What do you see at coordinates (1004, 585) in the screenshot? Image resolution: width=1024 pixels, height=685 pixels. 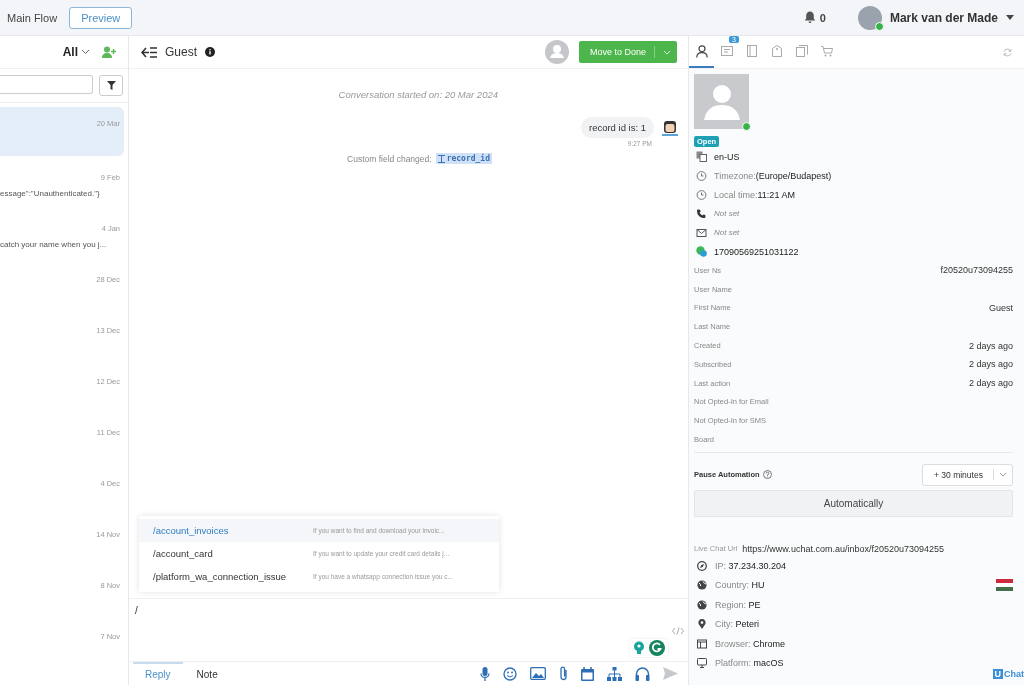 I see `flag-icon` at bounding box center [1004, 585].